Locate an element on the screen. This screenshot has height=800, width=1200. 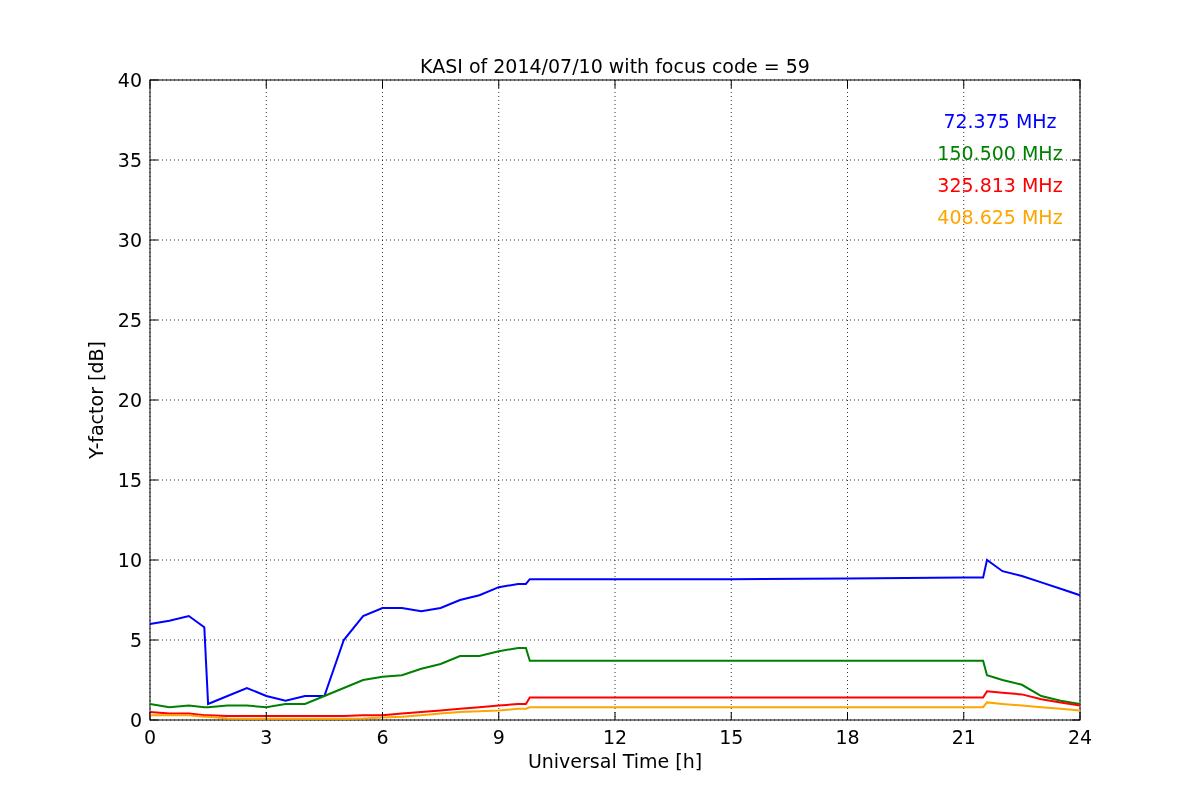
y-tick-label: 25 is located at coordinates (129, 320).